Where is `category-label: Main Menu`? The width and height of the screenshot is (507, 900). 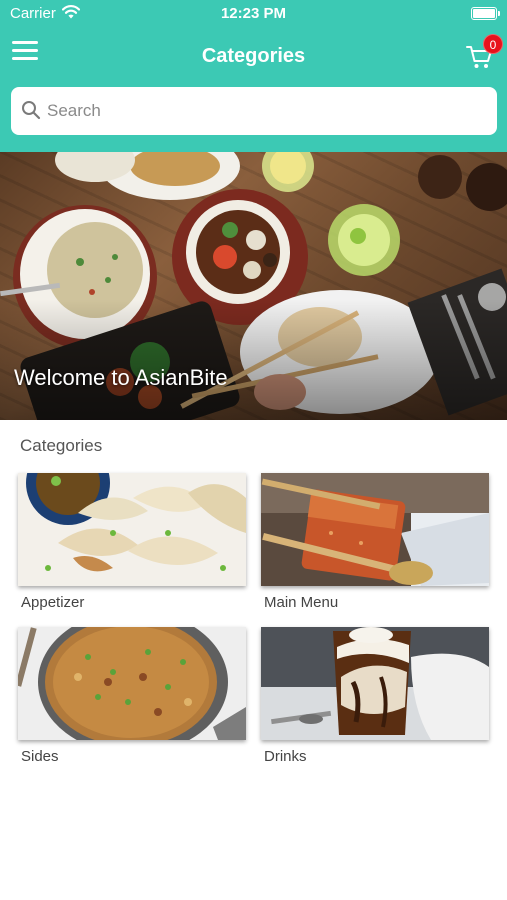 category-label: Main Menu is located at coordinates (301, 602).